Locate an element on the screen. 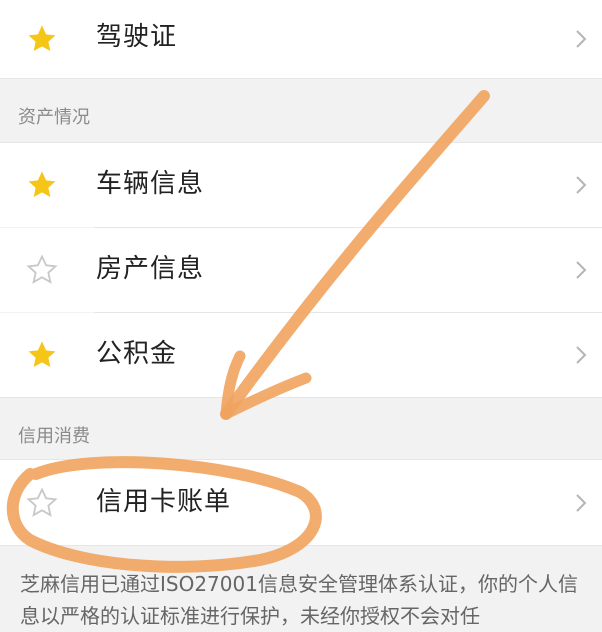  list-row-property-info: 房产信息 is located at coordinates (301, 270).